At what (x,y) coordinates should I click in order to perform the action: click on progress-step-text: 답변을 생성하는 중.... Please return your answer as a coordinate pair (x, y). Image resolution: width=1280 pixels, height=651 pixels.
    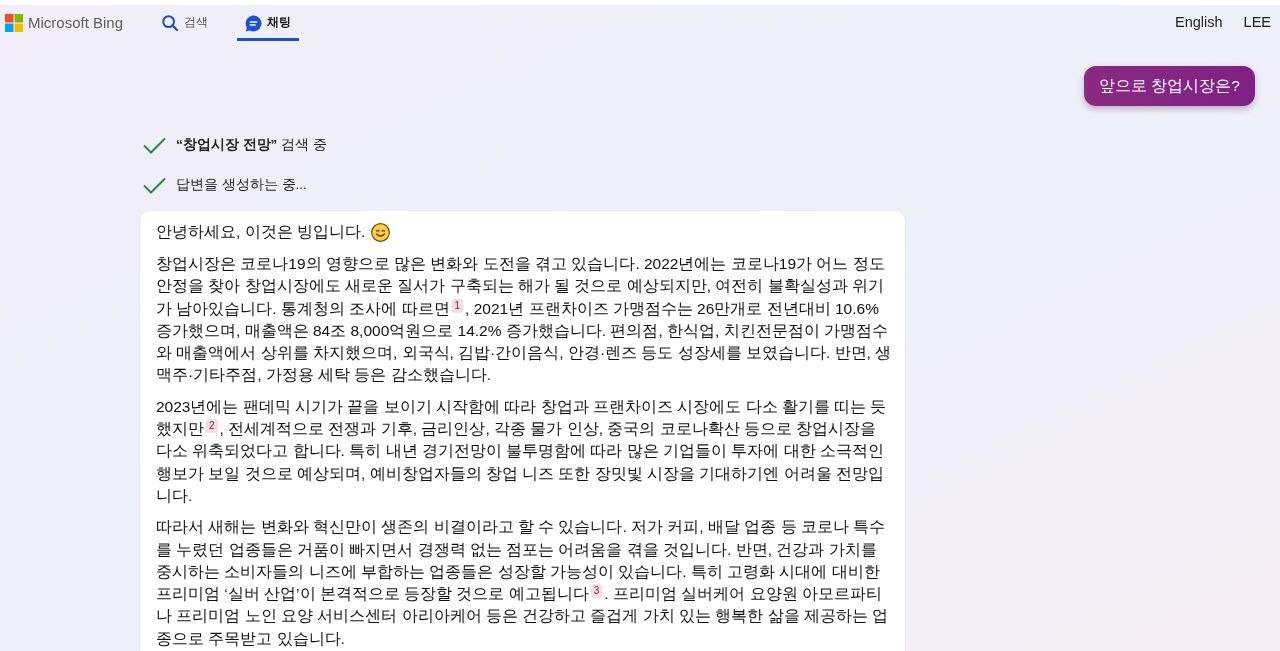
    Looking at the image, I should click on (241, 184).